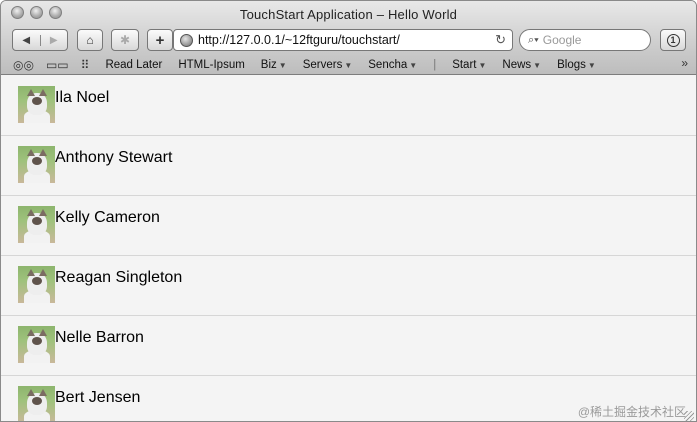 The width and height of the screenshot is (697, 422). Describe the element at coordinates (53, 40) in the screenshot. I see `forward-arrow-icon: ▶` at that location.